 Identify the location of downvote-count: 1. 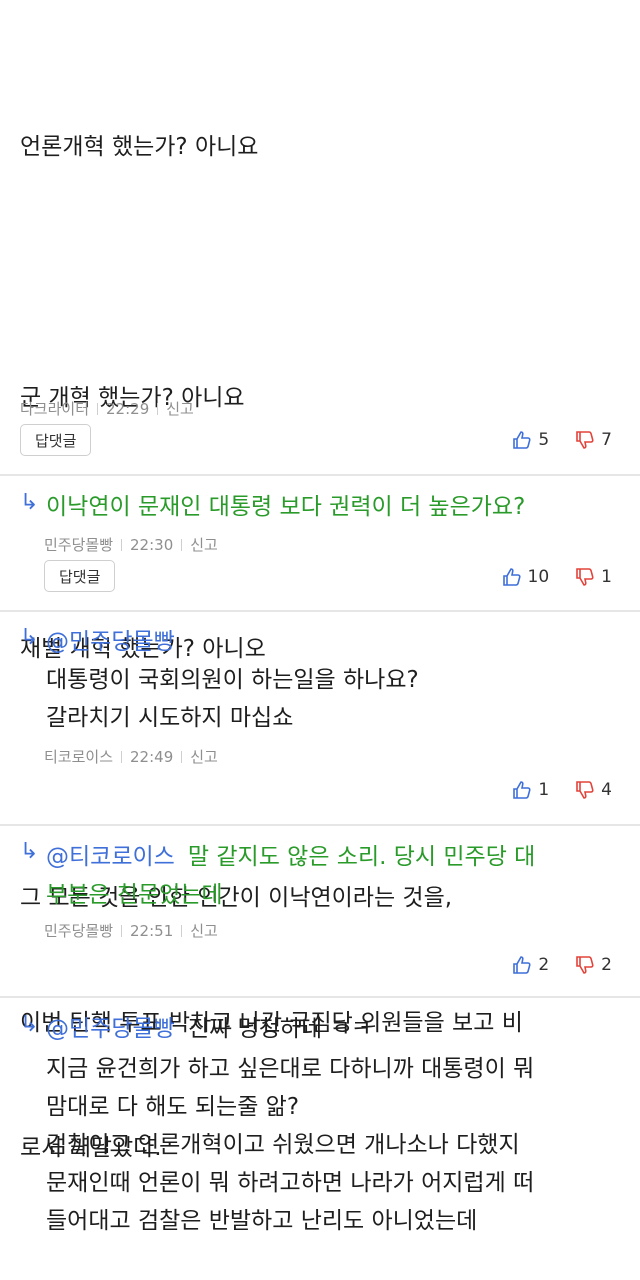
(606, 577).